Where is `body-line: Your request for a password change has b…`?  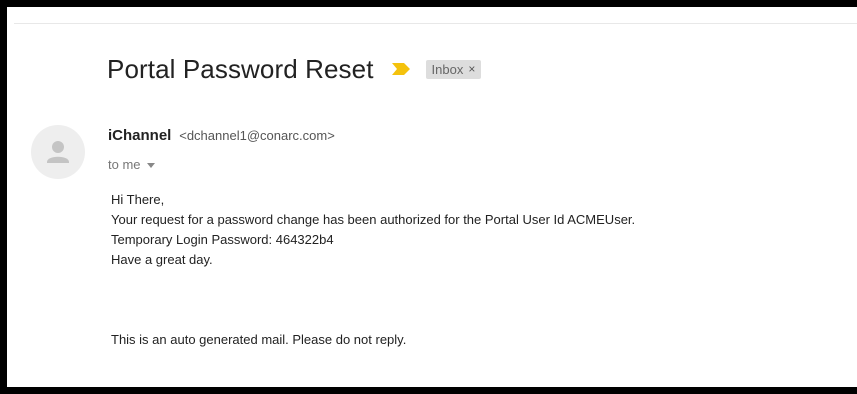
body-line: Your request for a password change has b… is located at coordinates (373, 219).